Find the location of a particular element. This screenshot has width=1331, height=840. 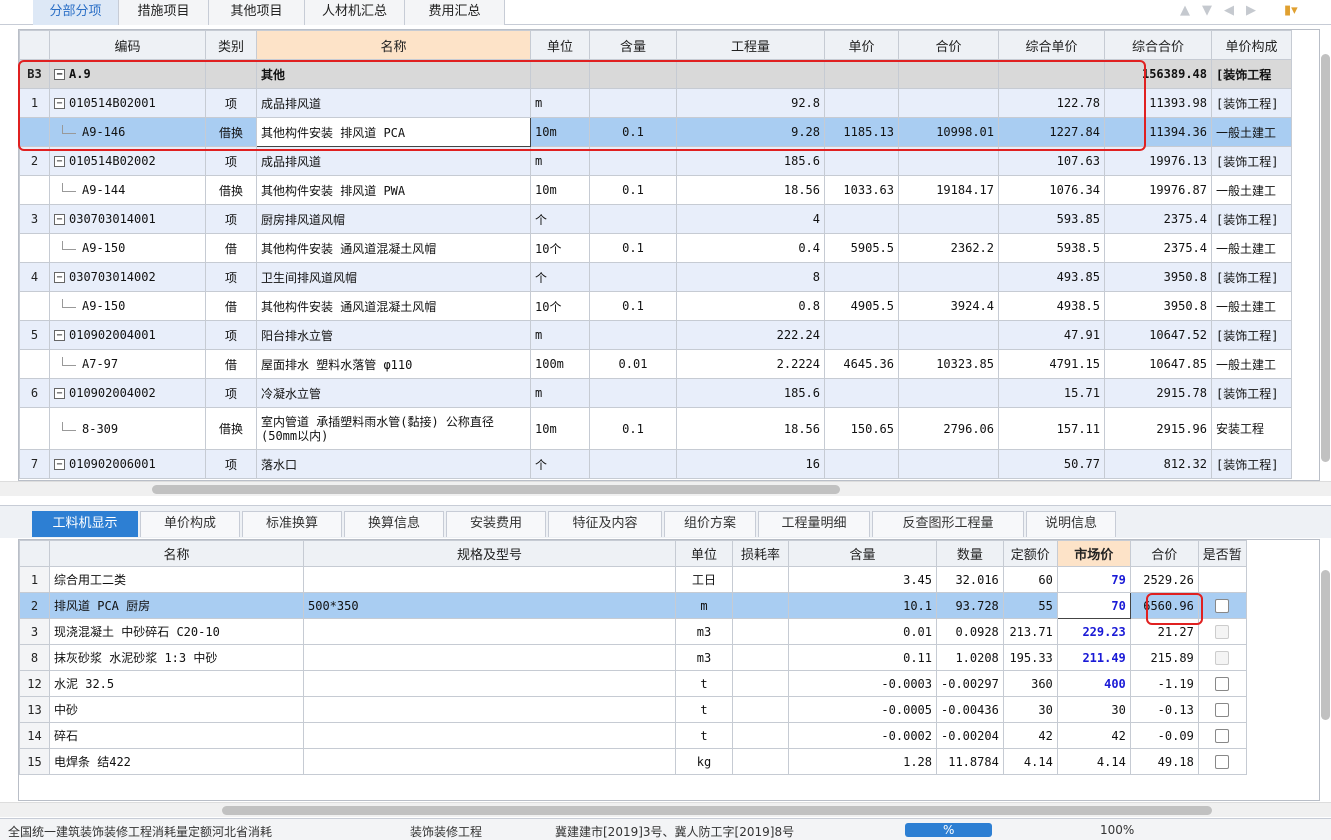

quantity-cell: 4 is located at coordinates (750, 219).